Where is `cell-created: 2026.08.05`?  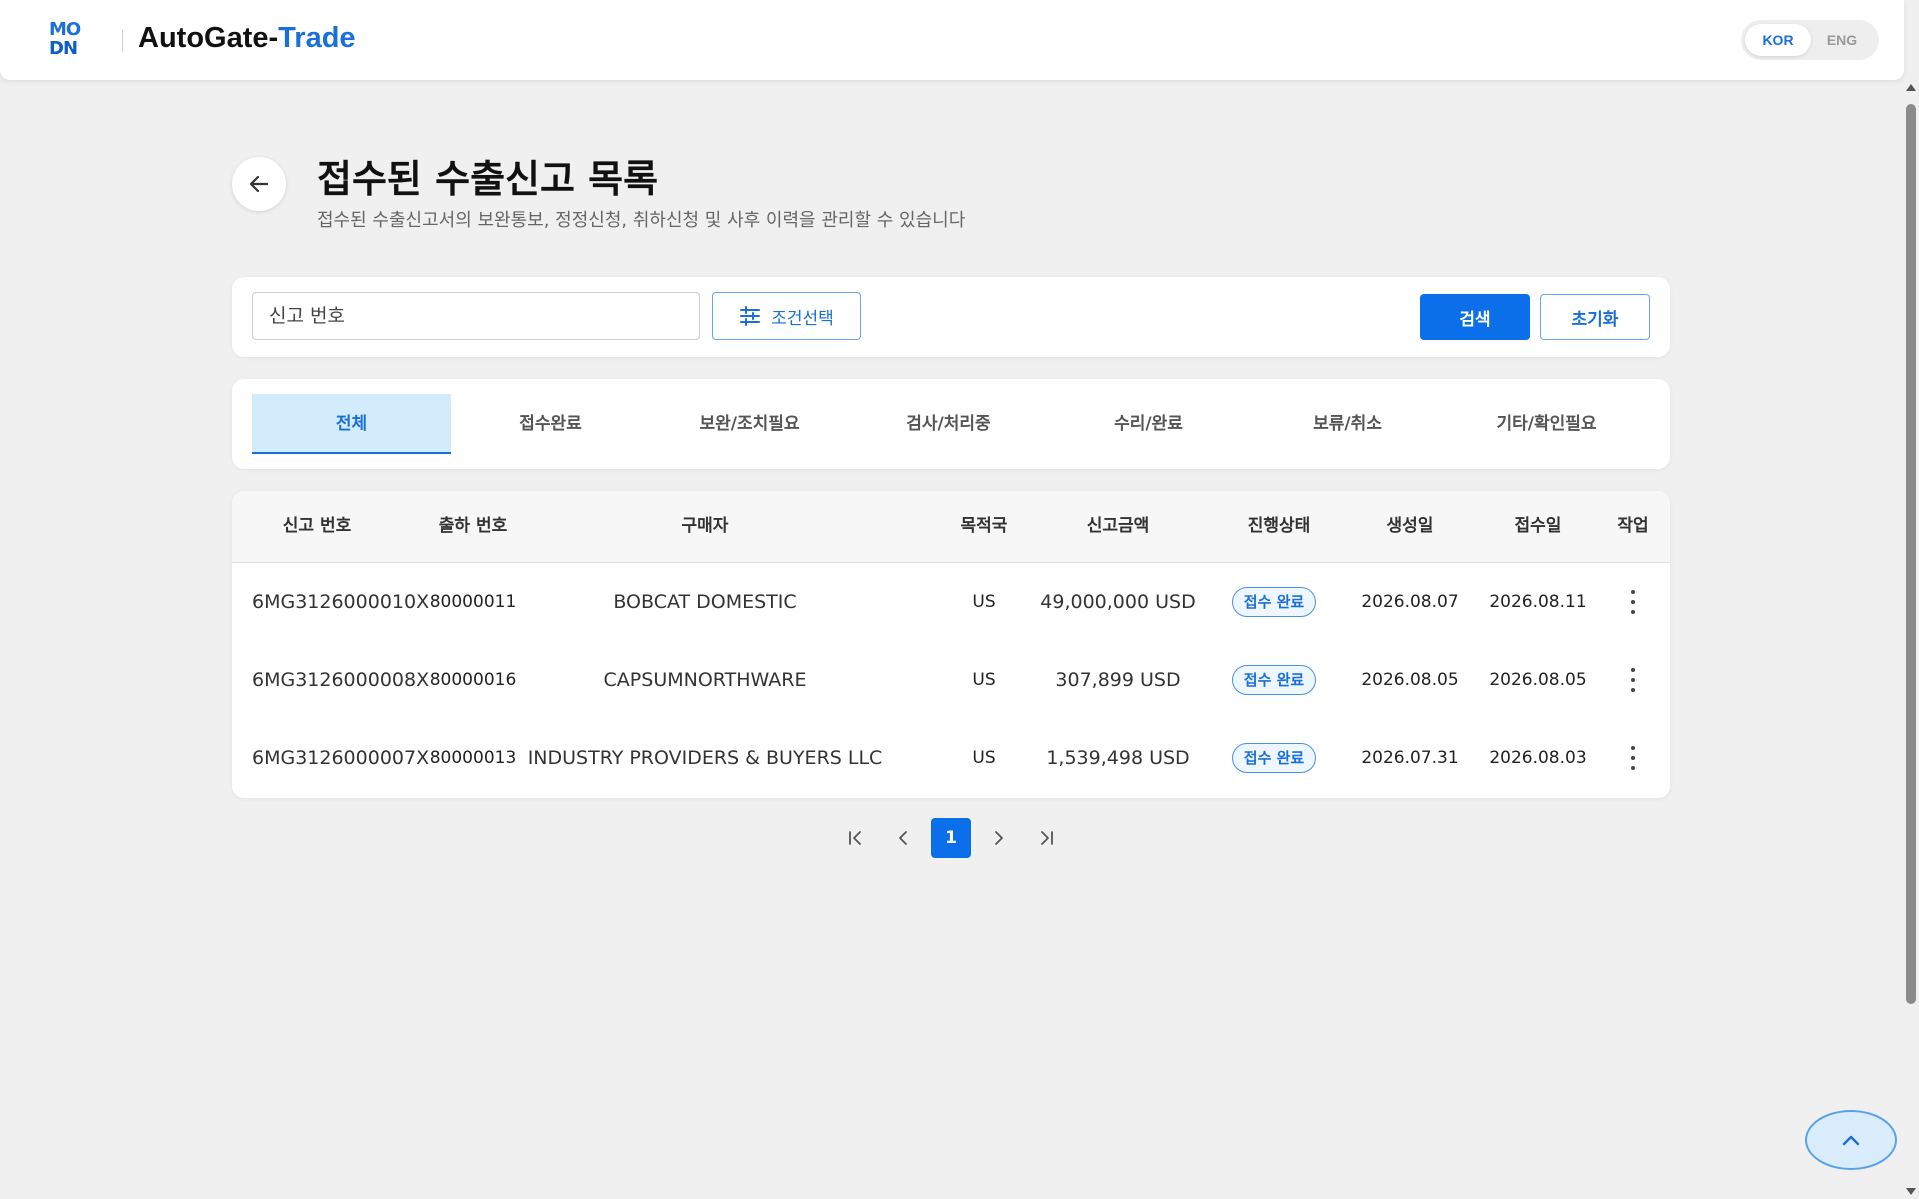 cell-created: 2026.08.05 is located at coordinates (1410, 680).